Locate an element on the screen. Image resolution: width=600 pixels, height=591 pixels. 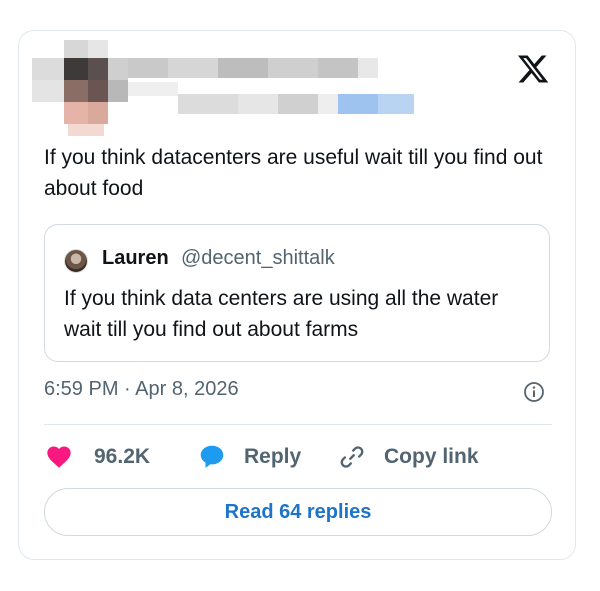
tweet-timestamp: 6:59 PM · Apr 8, 2026 is located at coordinates (141, 389).